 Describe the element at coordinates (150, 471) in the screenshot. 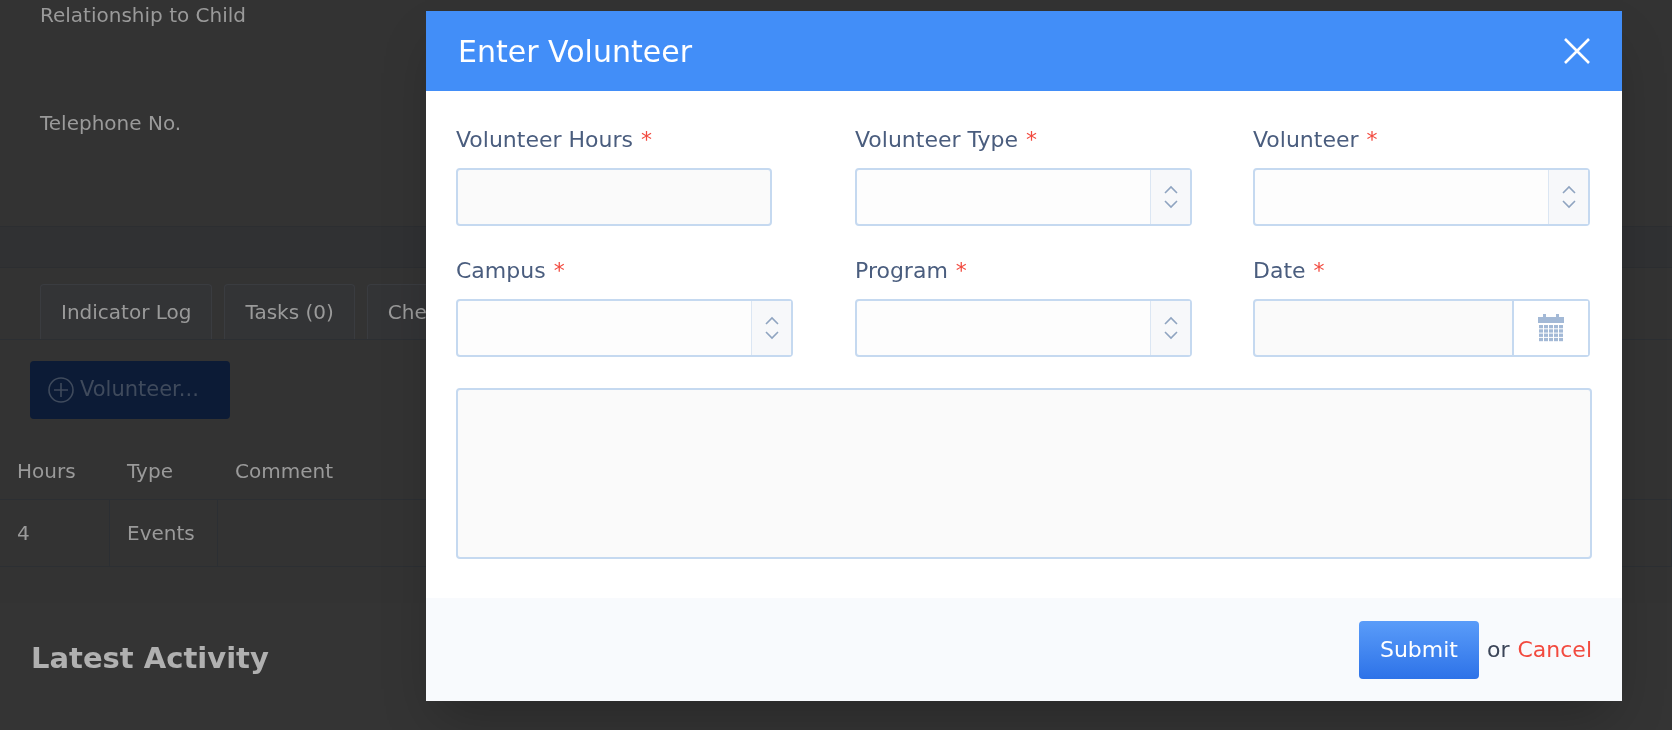

I see `column-header: Type` at that location.